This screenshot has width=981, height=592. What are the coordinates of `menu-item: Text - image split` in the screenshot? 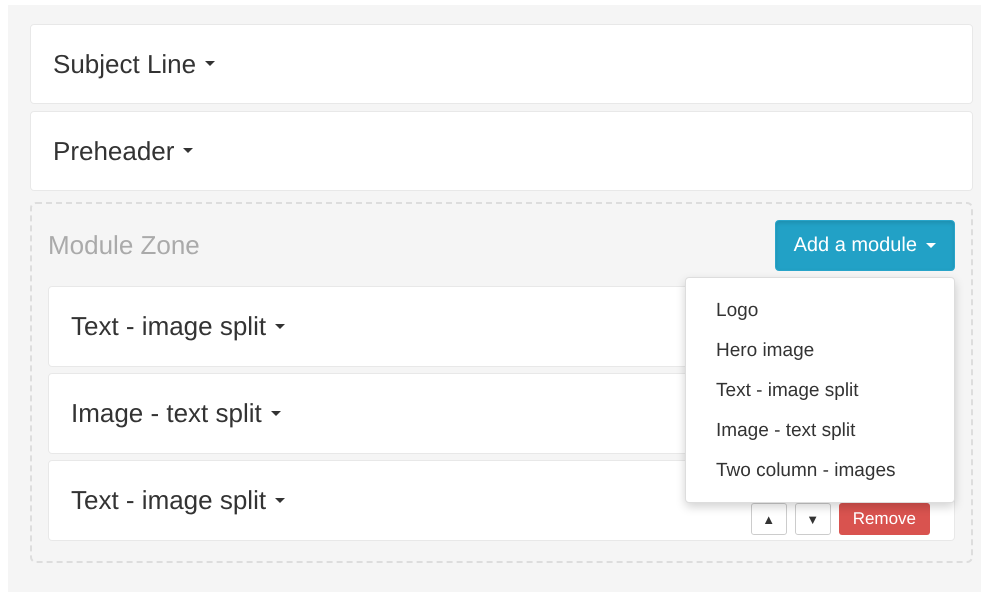 It's located at (820, 391).